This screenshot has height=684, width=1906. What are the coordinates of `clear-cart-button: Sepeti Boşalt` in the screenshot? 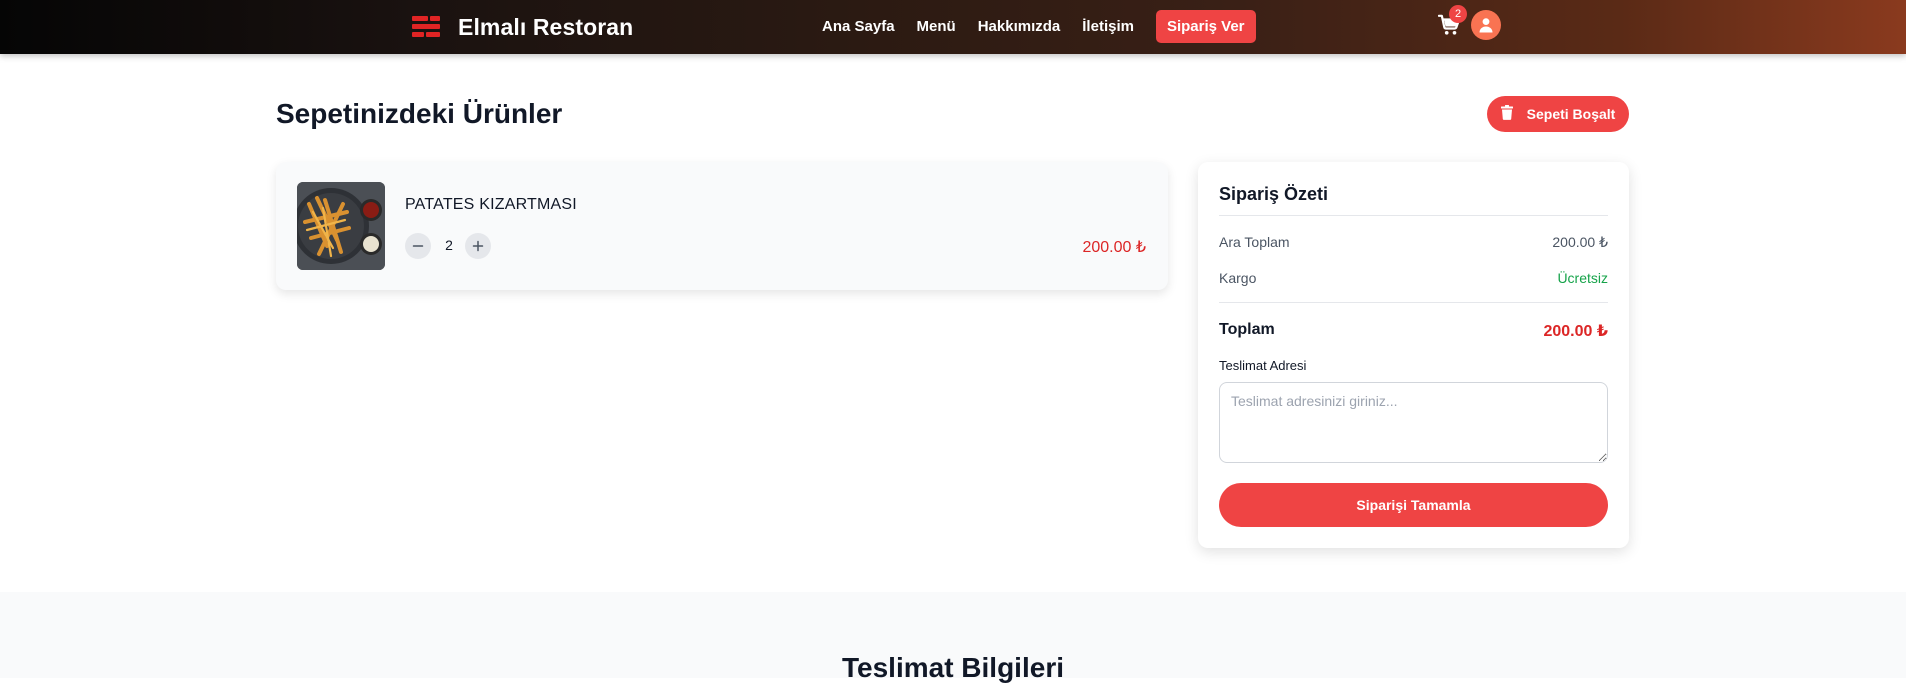 It's located at (1558, 114).